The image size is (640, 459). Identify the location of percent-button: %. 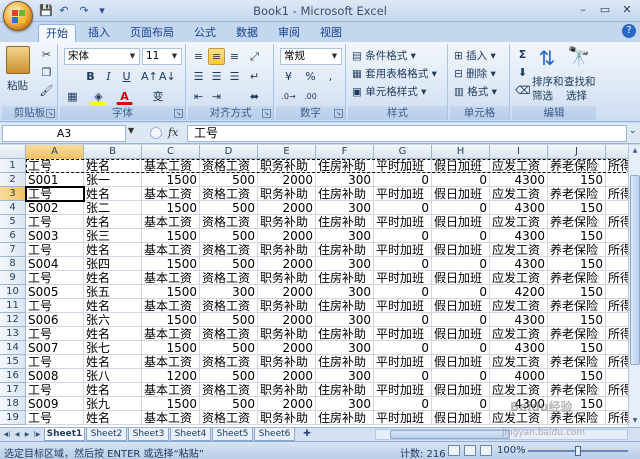
(310, 76).